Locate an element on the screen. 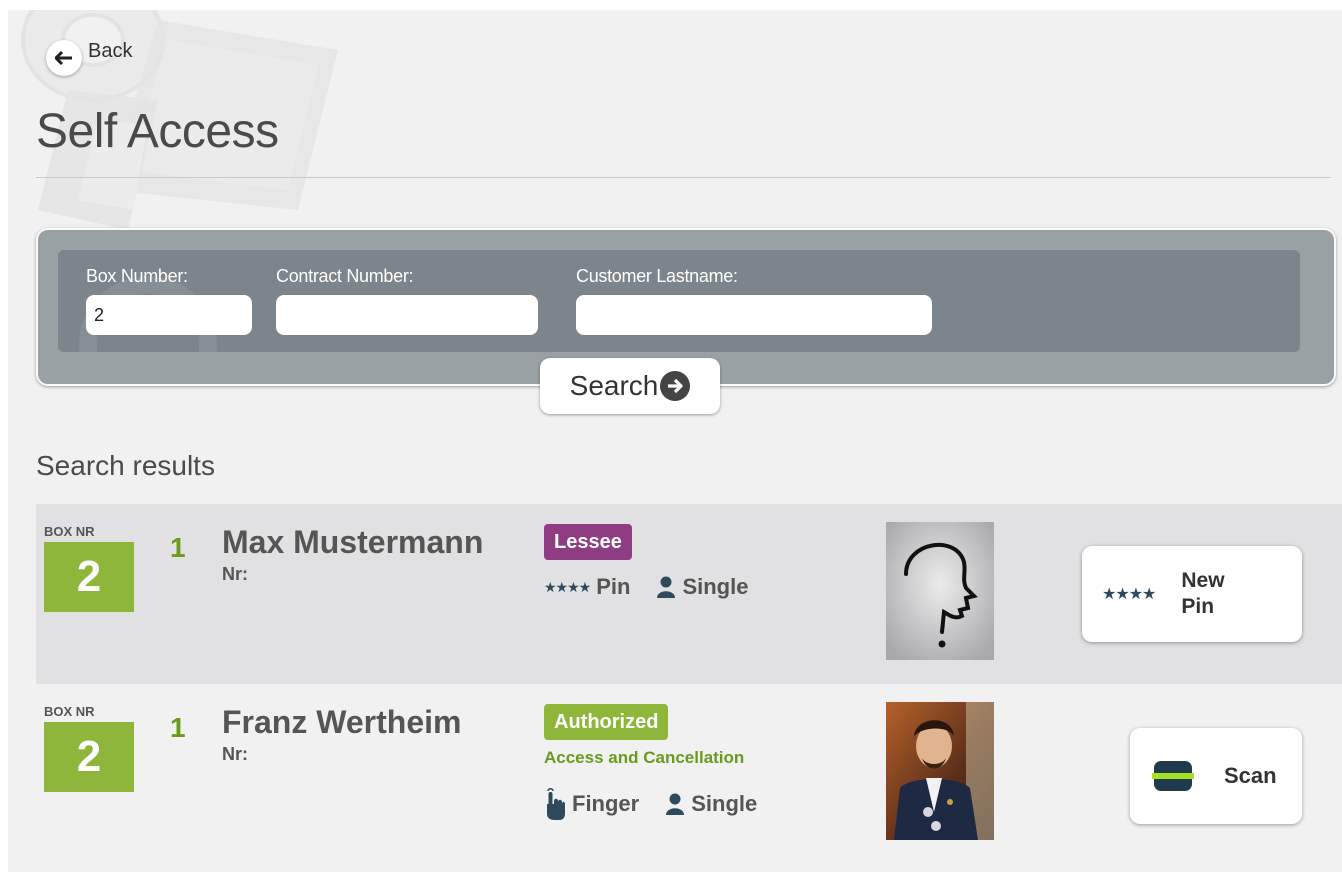 The image size is (1342, 872). back-label: Back is located at coordinates (110, 50).